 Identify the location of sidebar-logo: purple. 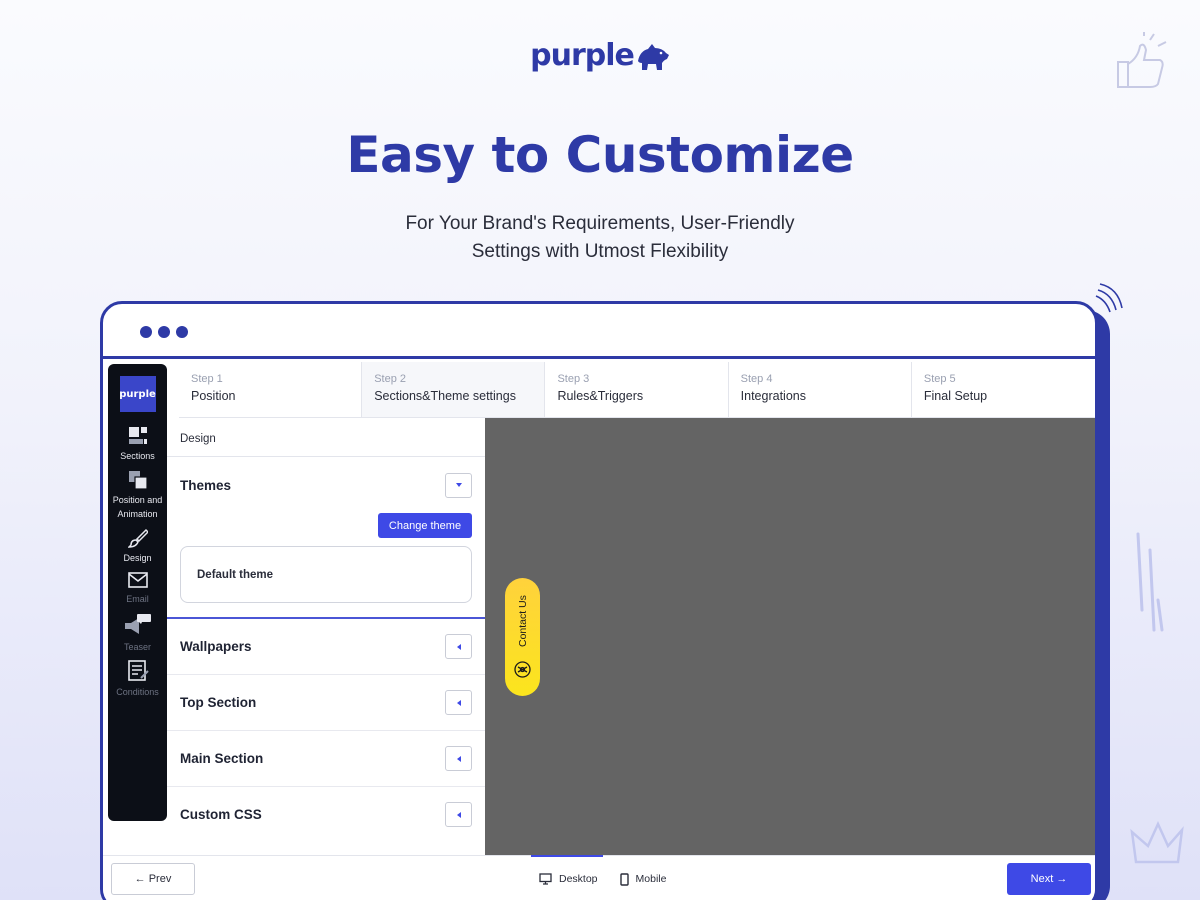
(137, 394).